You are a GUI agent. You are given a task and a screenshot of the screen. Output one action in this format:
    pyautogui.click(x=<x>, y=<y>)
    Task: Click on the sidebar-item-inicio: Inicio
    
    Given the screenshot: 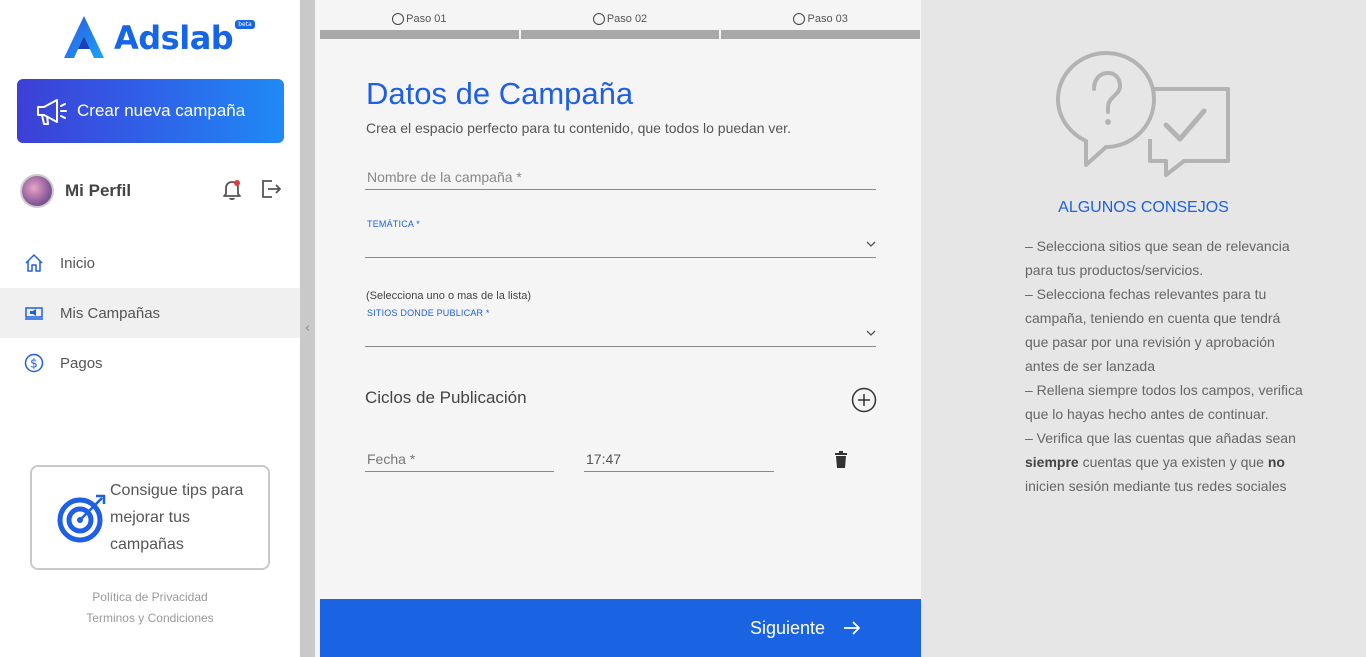 What is the action you would take?
    pyautogui.click(x=150, y=263)
    